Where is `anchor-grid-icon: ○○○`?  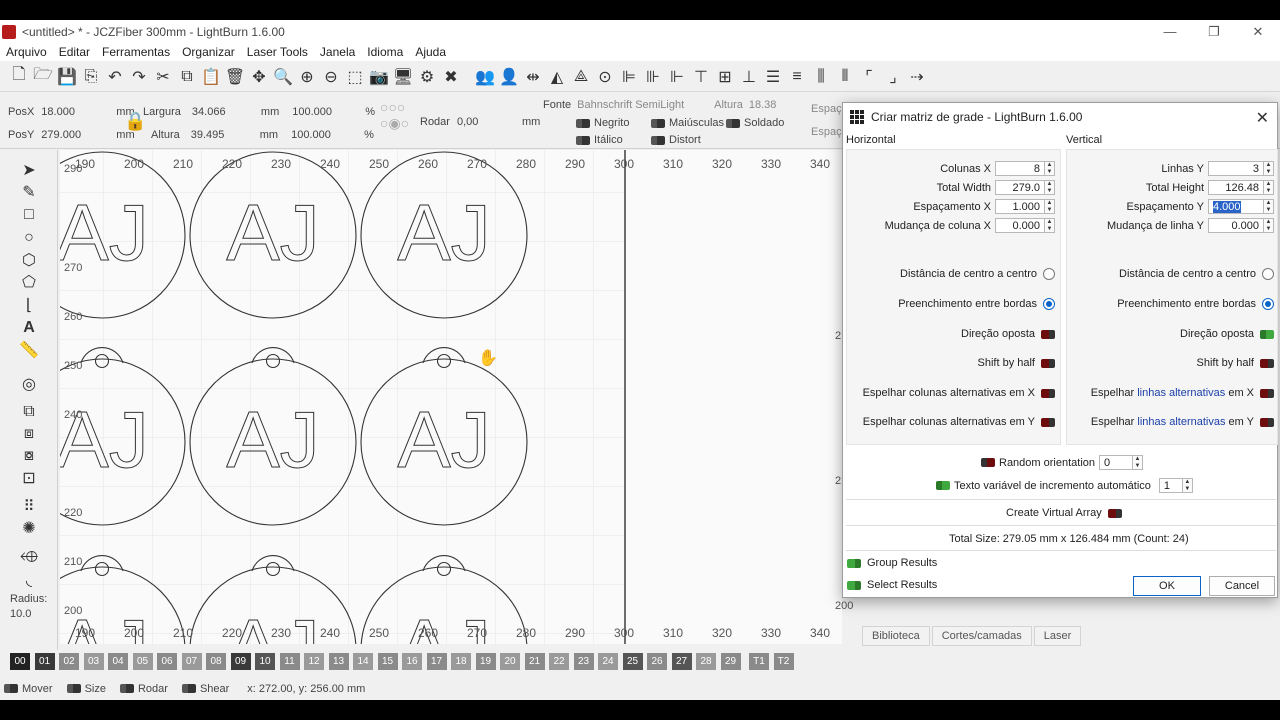
anchor-grid-icon: ○○○ is located at coordinates (392, 107).